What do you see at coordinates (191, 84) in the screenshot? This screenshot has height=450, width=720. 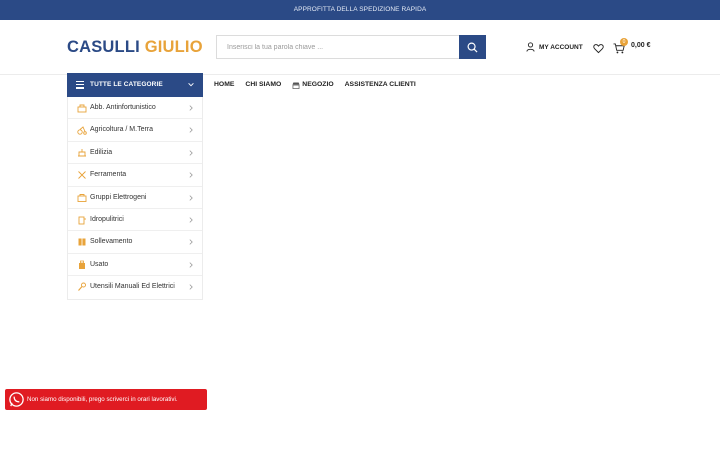 I see `chevron-down-icon` at bounding box center [191, 84].